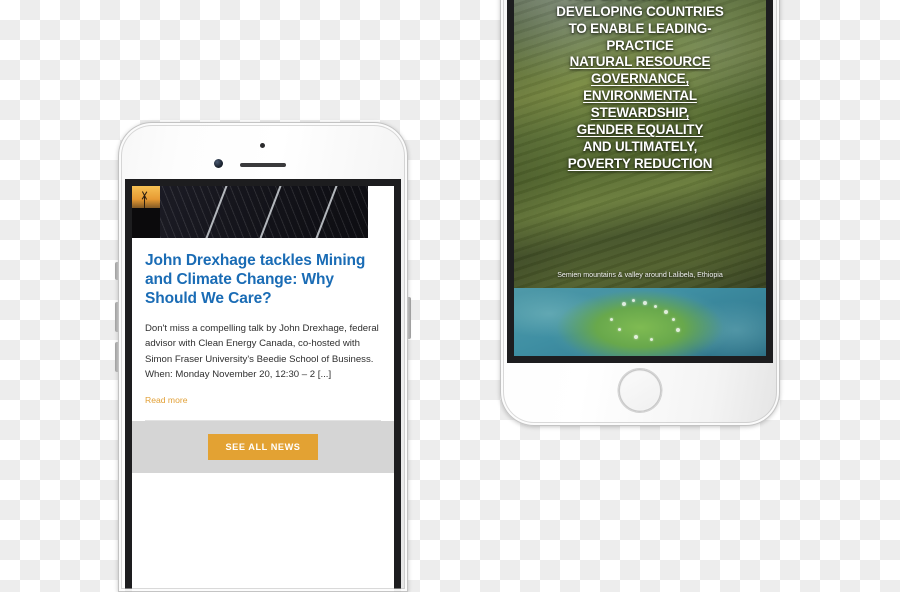  Describe the element at coordinates (116, 271) in the screenshot. I see `mute-switch` at that location.